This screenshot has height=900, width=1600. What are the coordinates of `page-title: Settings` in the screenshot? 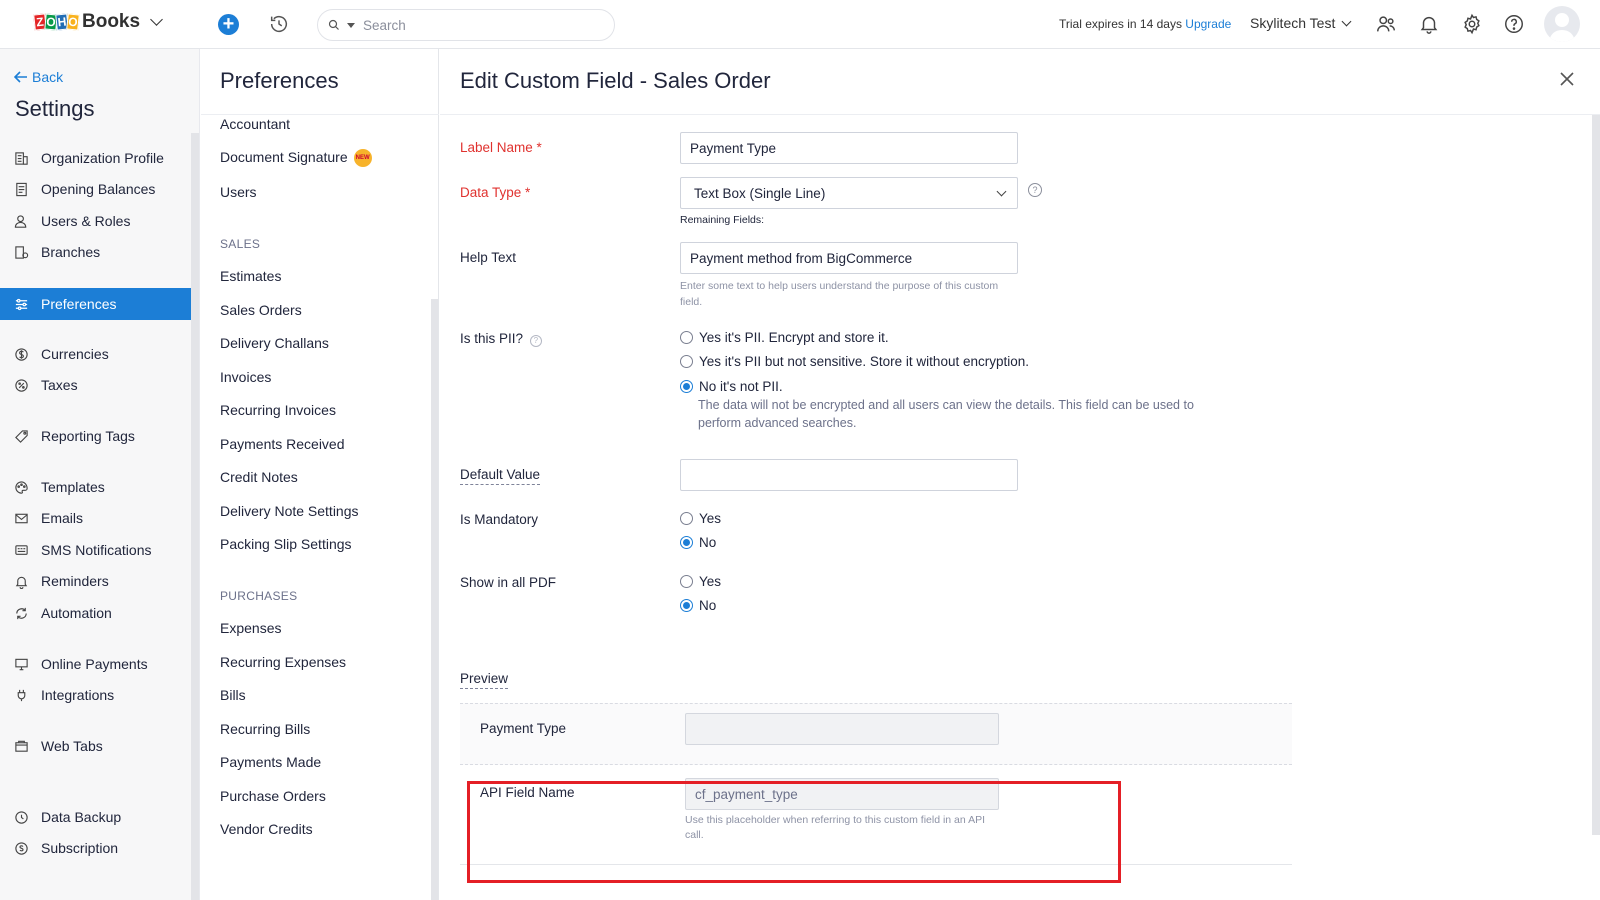 It's located at (55, 108).